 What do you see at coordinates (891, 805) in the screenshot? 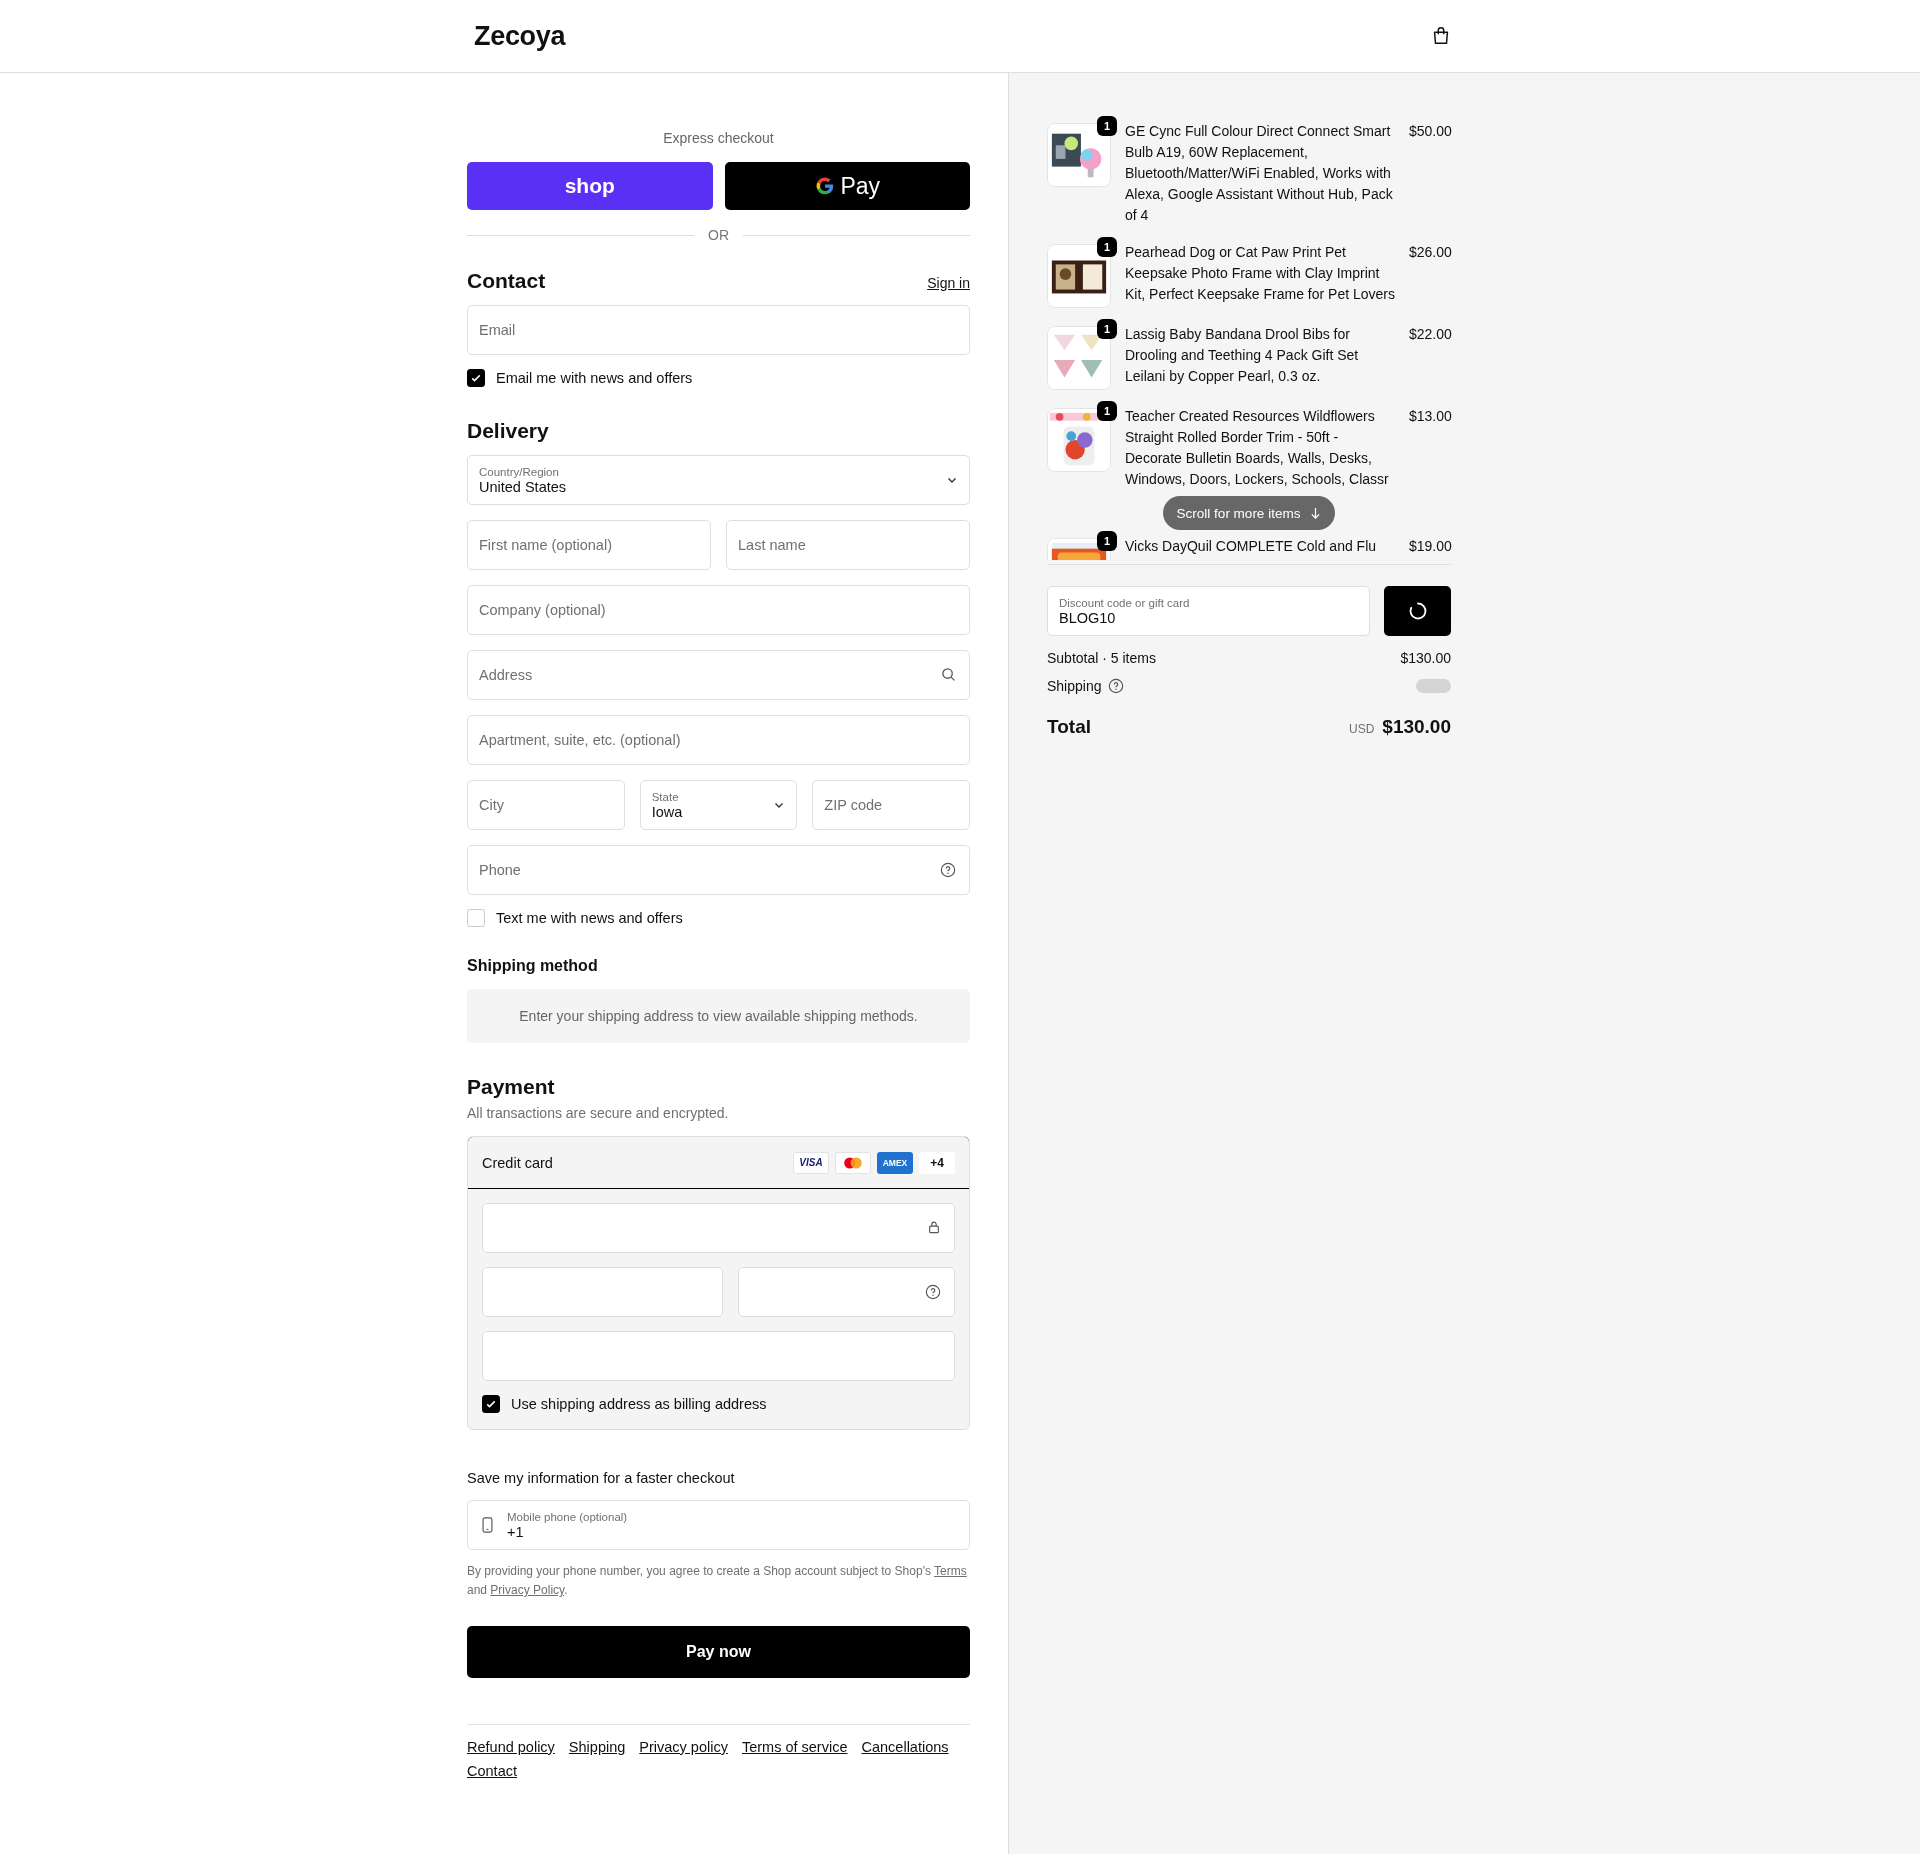
I see `input-field: ZIP code` at bounding box center [891, 805].